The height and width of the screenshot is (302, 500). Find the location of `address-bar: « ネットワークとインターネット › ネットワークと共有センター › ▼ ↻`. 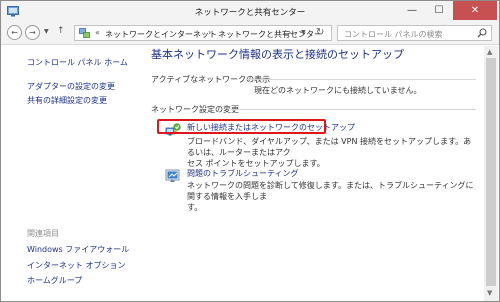

address-bar: « ネットワークとインターネット › ネットワークと共有センター › ▼ ↻ is located at coordinates (203, 33).